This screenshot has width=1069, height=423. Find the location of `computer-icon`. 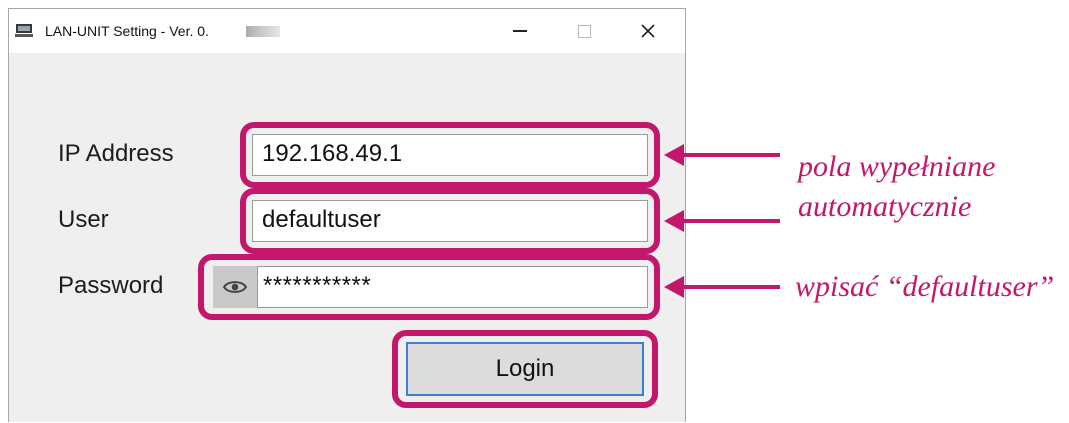

computer-icon is located at coordinates (24, 30).